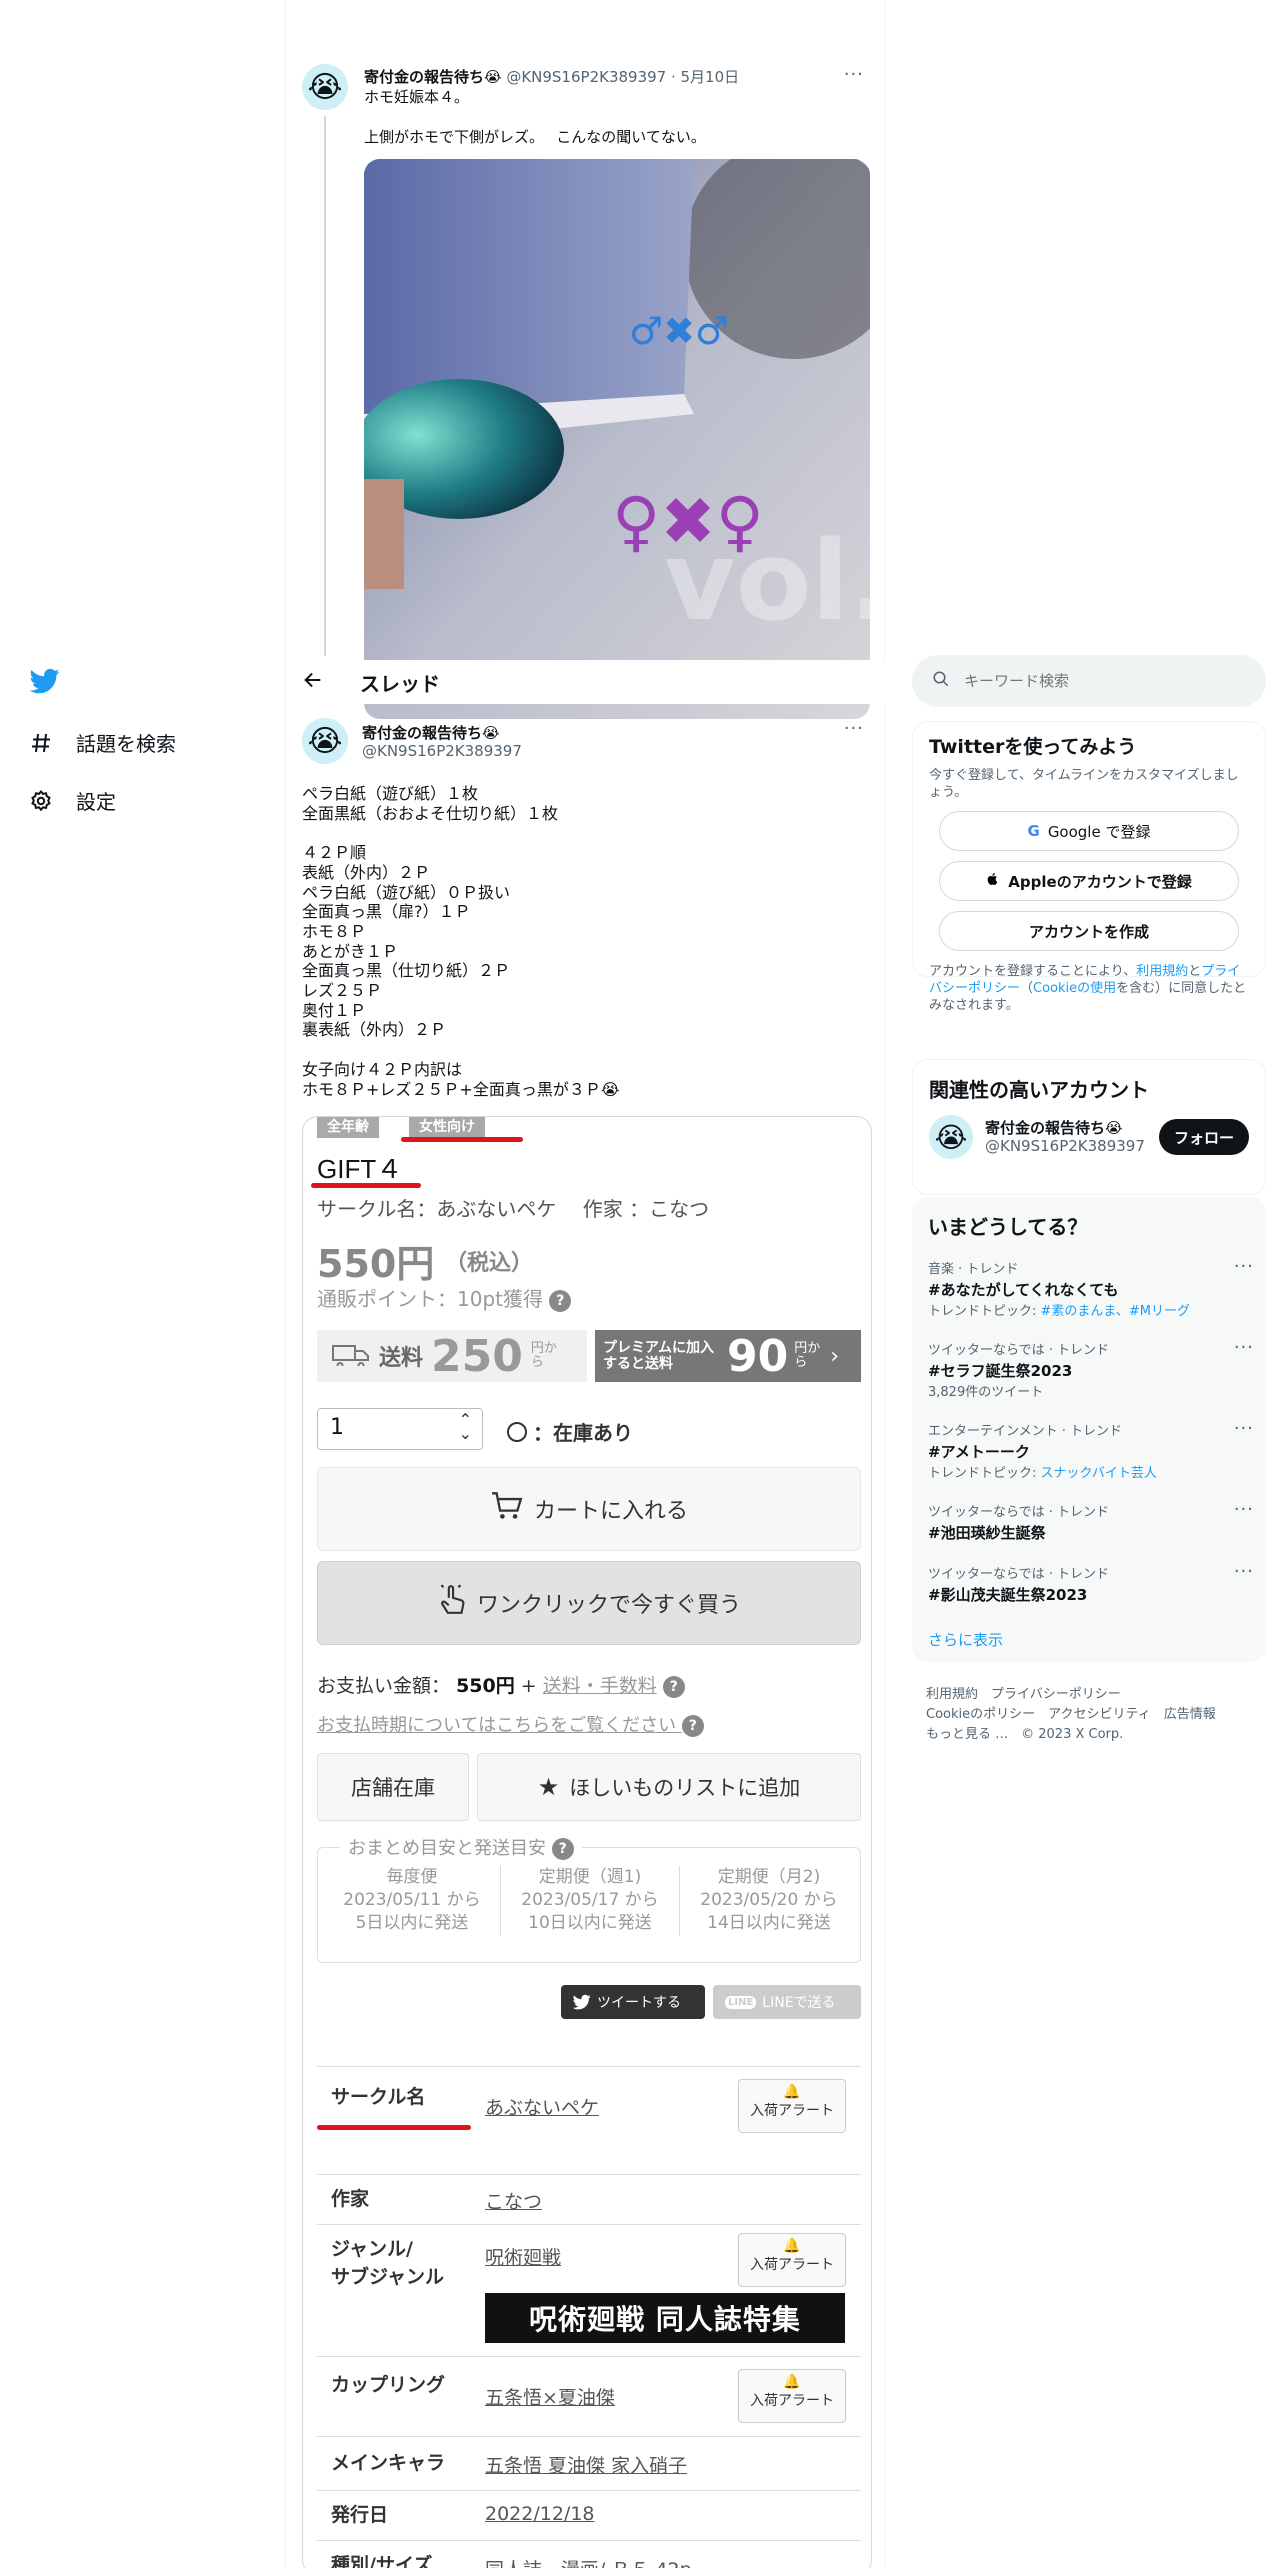 This screenshot has height=2568, width=1284. I want to click on create-account-button: アカウントを作成, so click(1089, 931).